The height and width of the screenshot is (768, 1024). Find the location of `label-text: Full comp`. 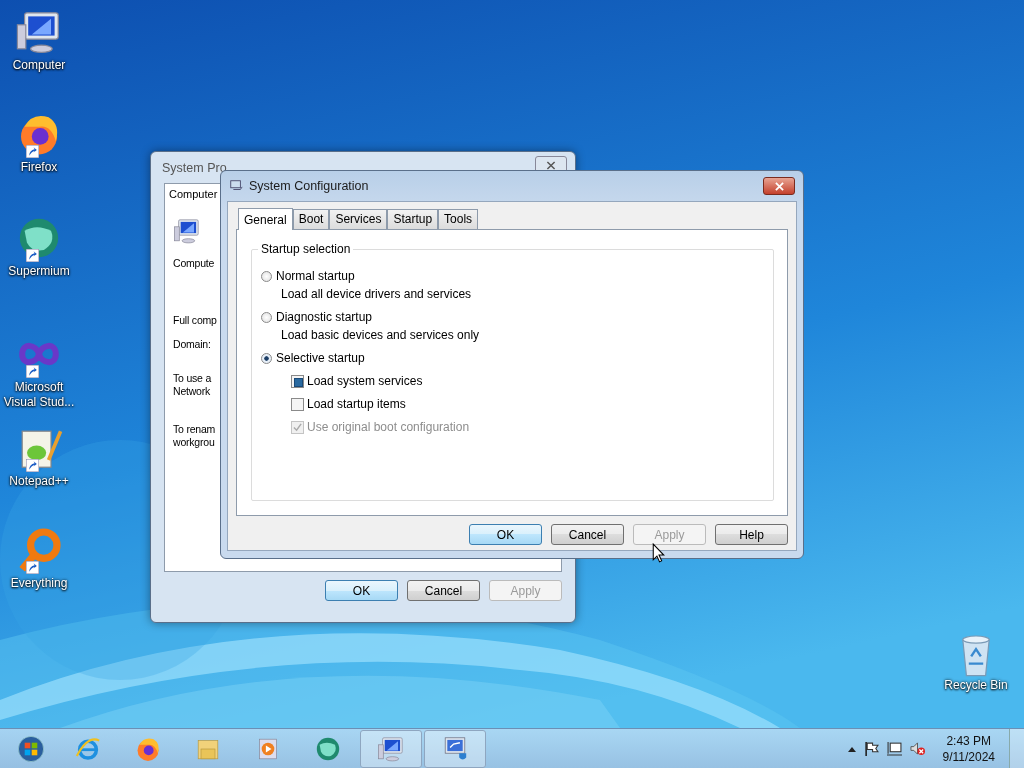

label-text: Full comp is located at coordinates (195, 320).